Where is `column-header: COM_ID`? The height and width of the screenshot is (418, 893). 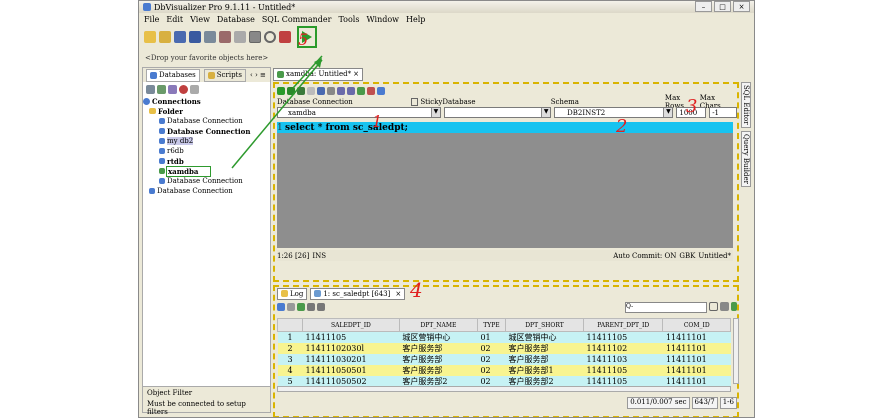
column-header: COM_ID is located at coordinates (696, 325).